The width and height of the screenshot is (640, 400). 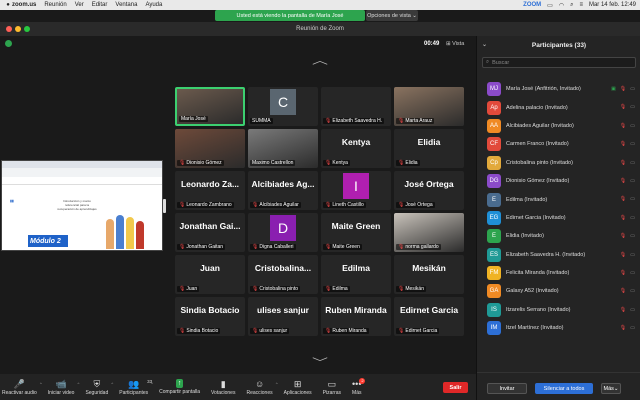 I want to click on participant-tile: 🎙 Marta Arauz, so click(x=429, y=106).